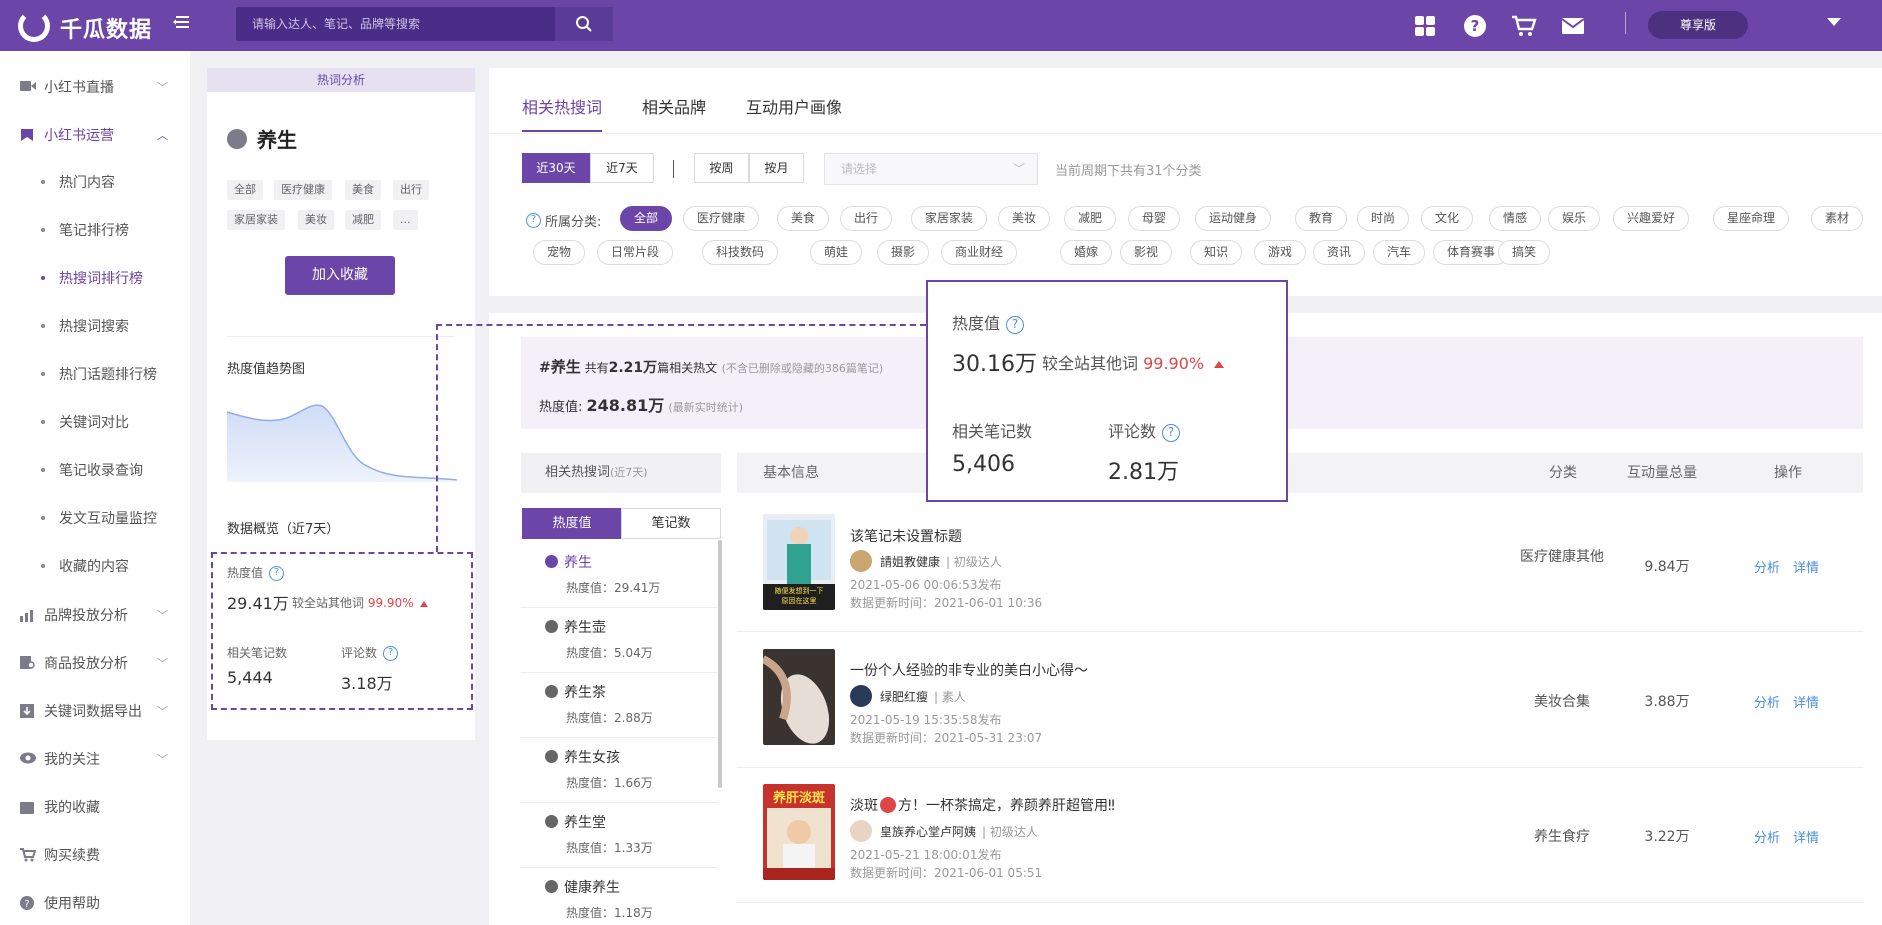  What do you see at coordinates (949, 218) in the screenshot?
I see `category-pill: 家居家装` at bounding box center [949, 218].